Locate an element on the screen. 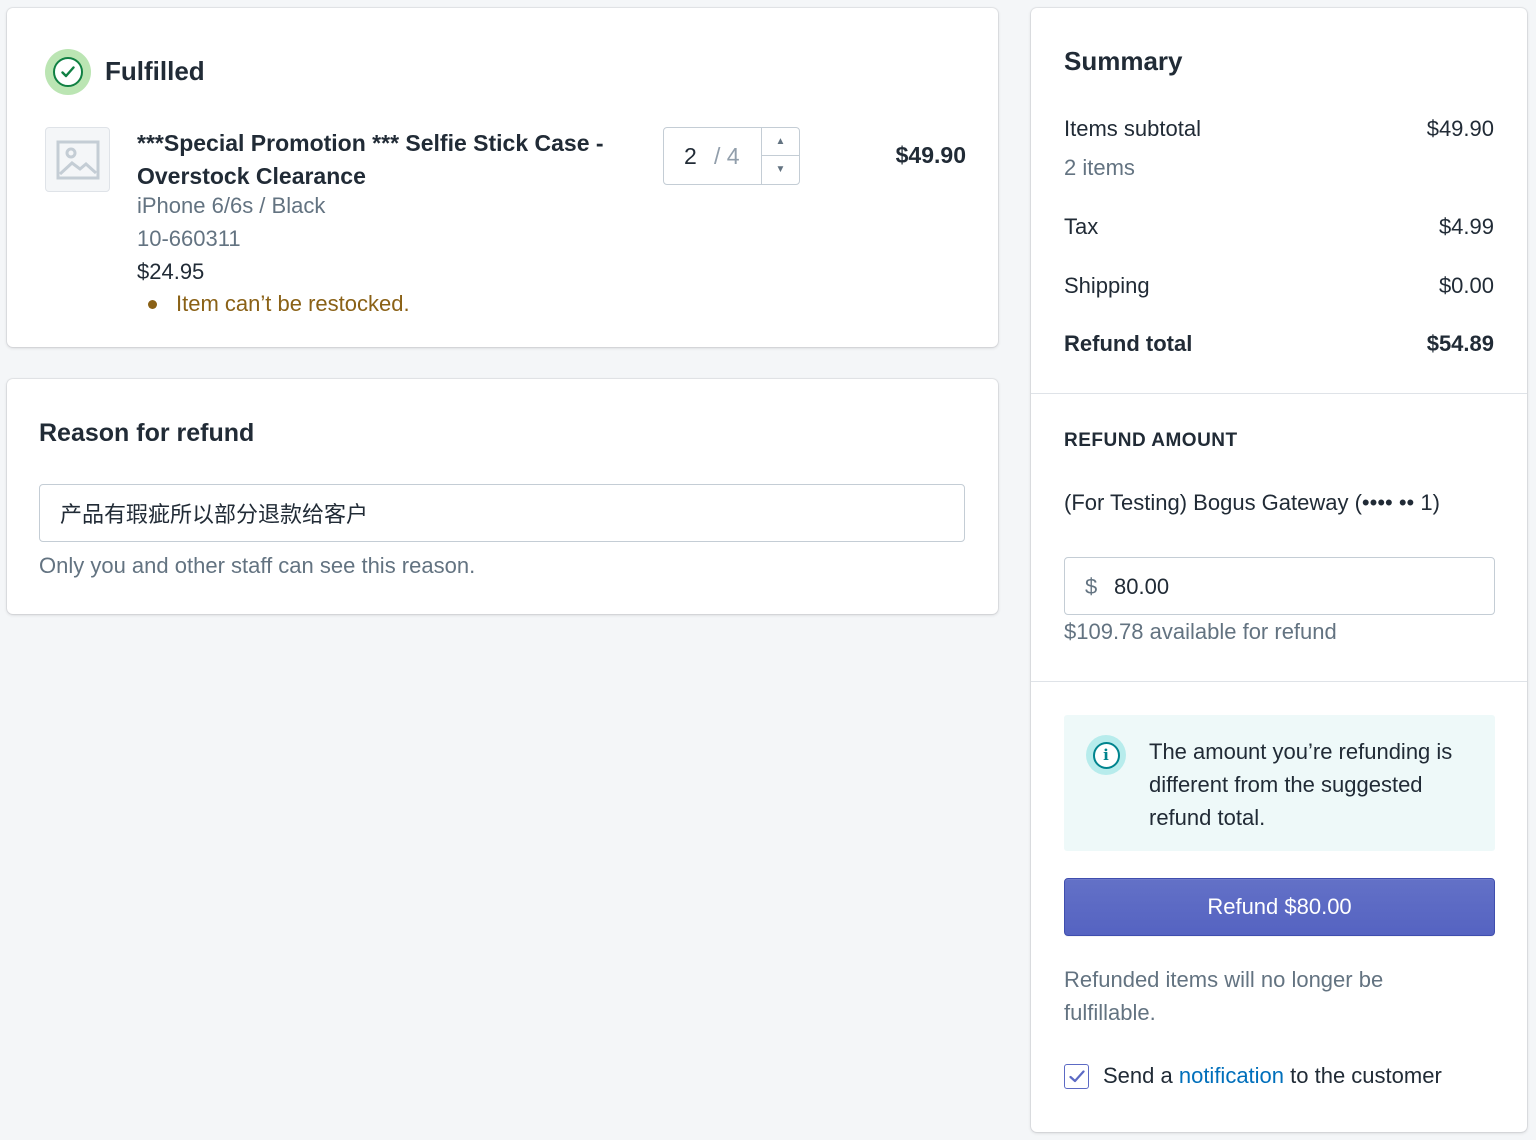 This screenshot has height=1140, width=1536. quantity-input: 2 is located at coordinates (690, 156).